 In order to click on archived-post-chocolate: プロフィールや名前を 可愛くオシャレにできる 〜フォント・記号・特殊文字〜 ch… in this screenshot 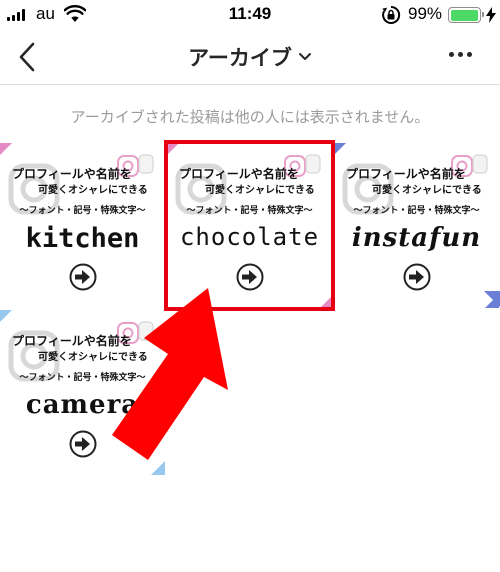, I will do `click(249, 225)`.